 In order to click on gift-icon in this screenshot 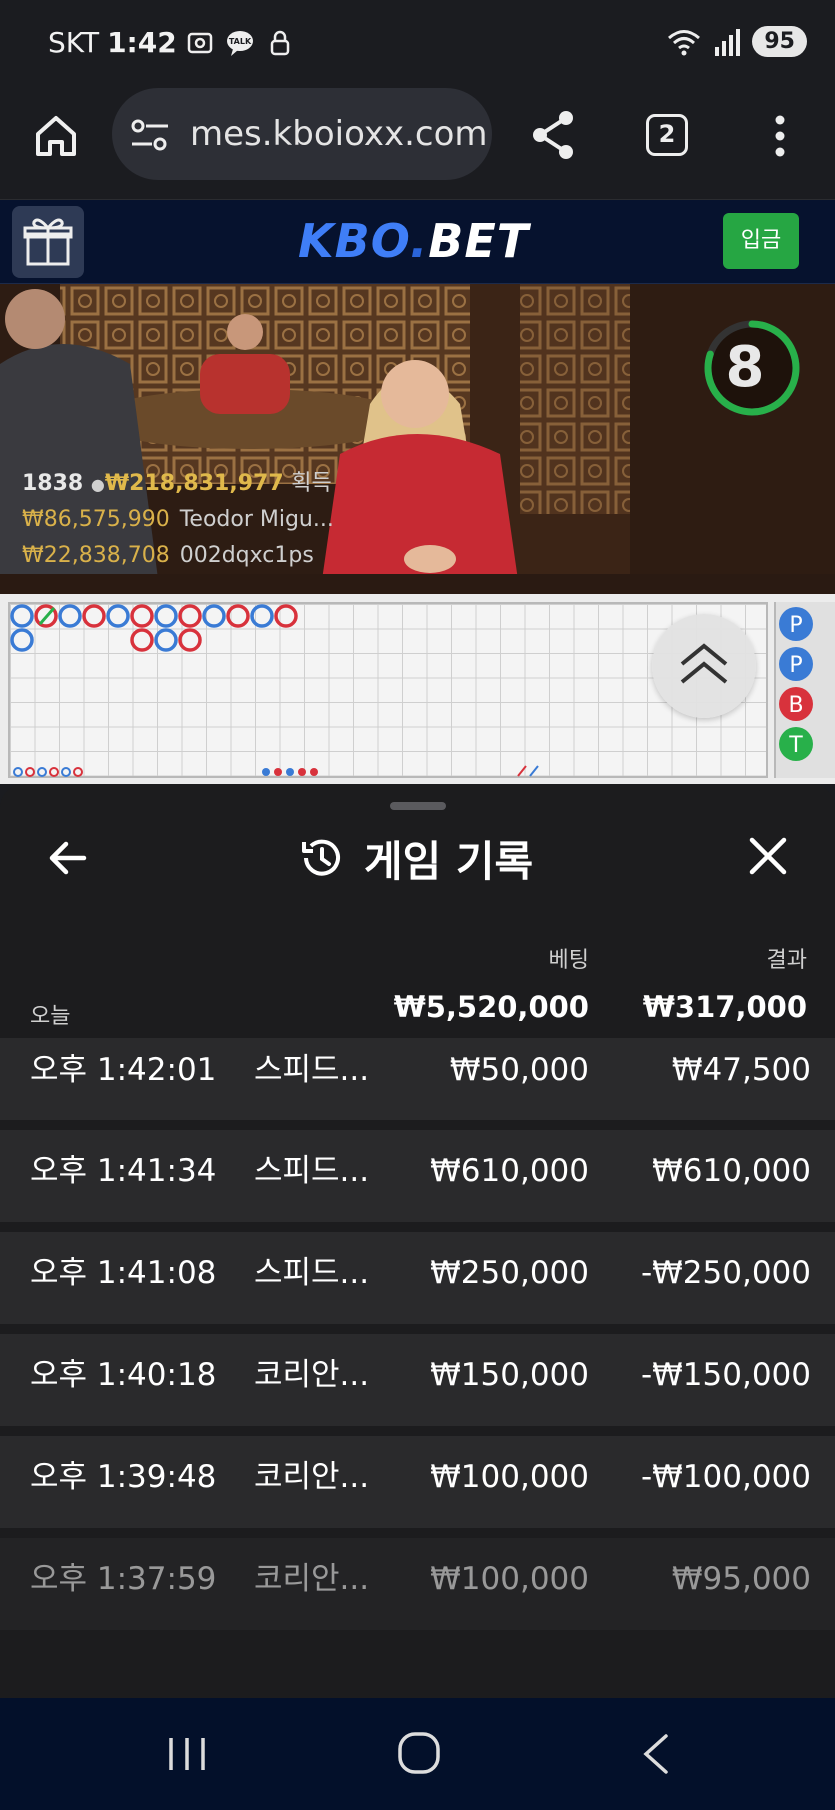, I will do `click(48, 242)`.